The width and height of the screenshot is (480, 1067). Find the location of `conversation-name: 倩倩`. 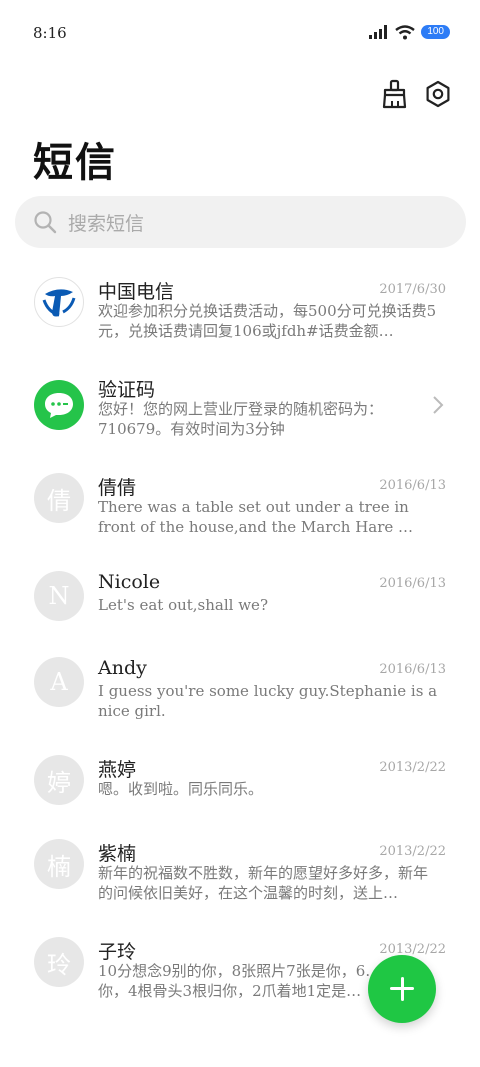

conversation-name: 倩倩 is located at coordinates (117, 488).